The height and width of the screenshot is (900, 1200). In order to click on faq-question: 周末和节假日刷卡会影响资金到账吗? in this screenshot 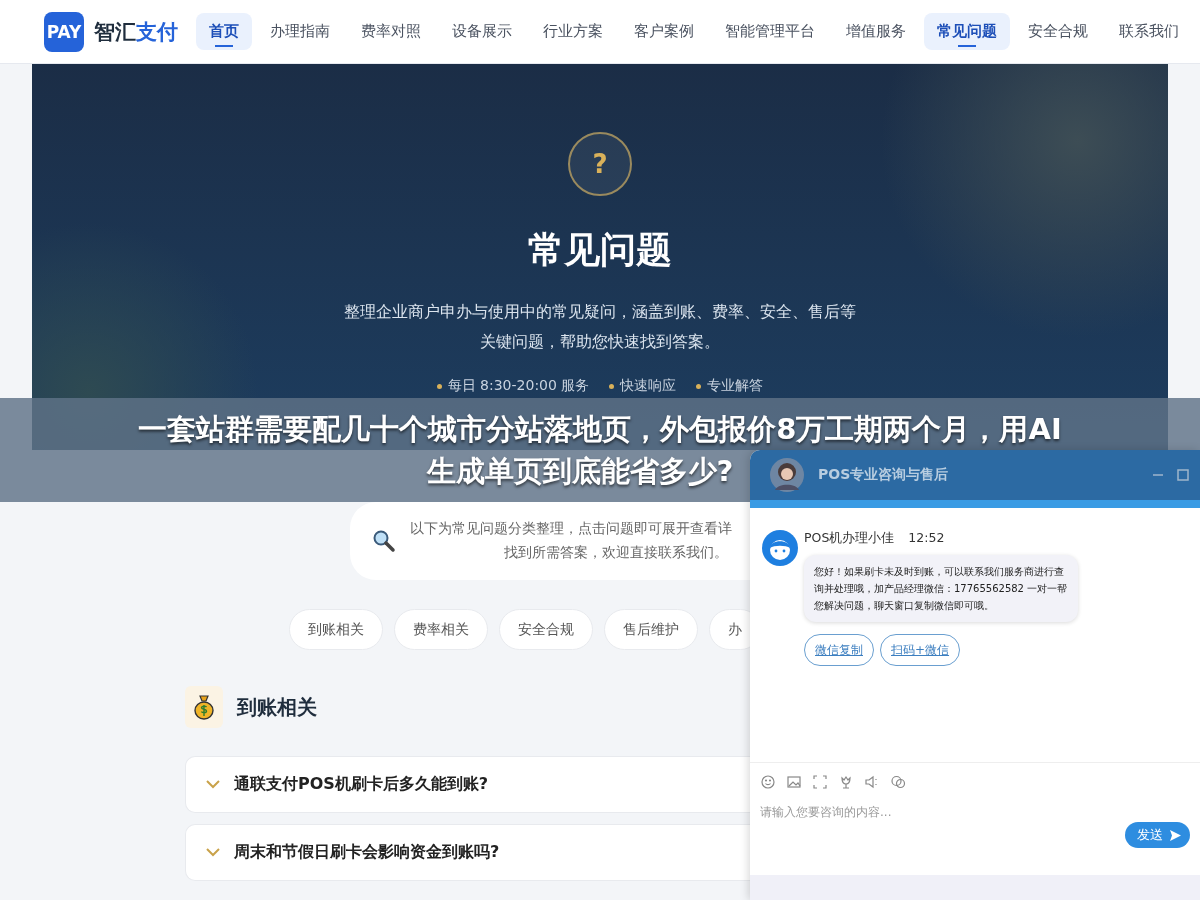, I will do `click(367, 852)`.